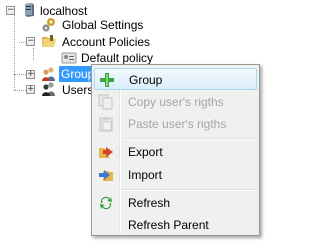 Image resolution: width=320 pixels, height=242 pixels. I want to click on tree-node-label: Global Settings, so click(103, 25).